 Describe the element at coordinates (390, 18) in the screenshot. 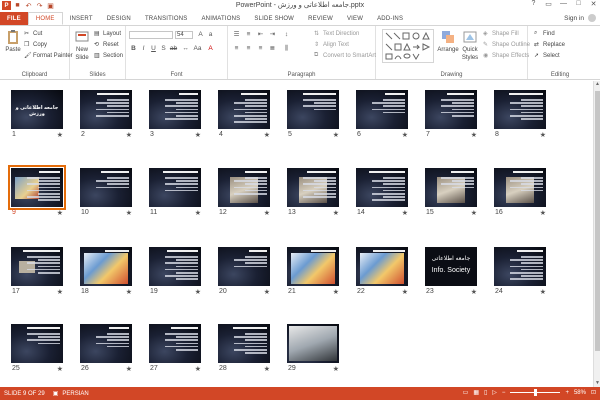

I see `tab-add-ins: ADD-INS` at that location.